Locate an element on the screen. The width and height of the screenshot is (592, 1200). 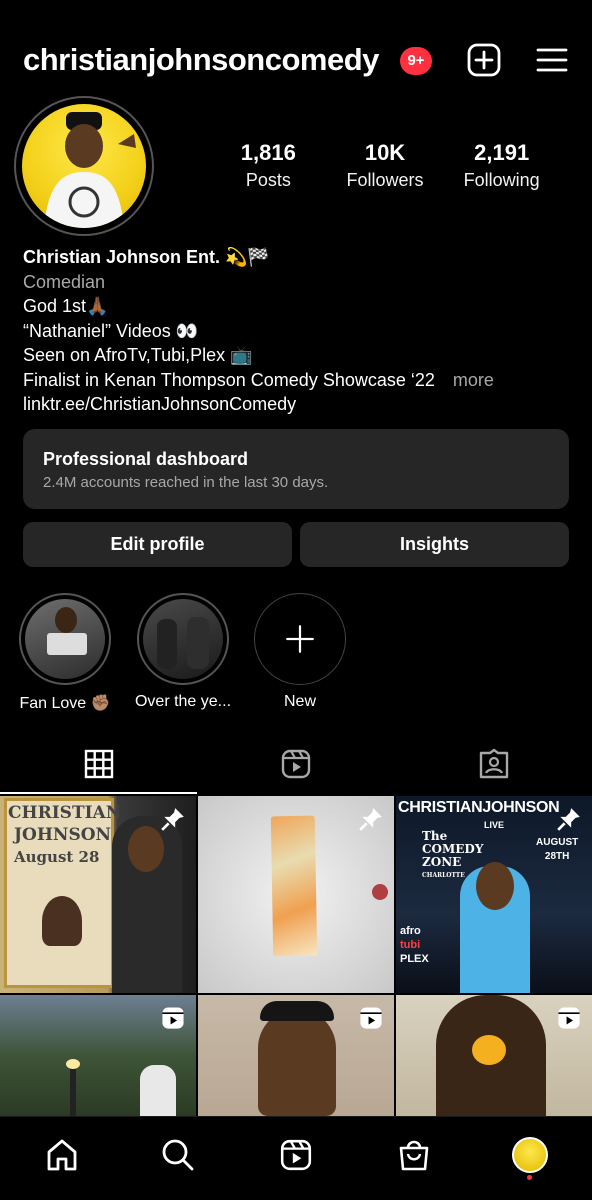
bottom-navigation is located at coordinates (296, 1158).